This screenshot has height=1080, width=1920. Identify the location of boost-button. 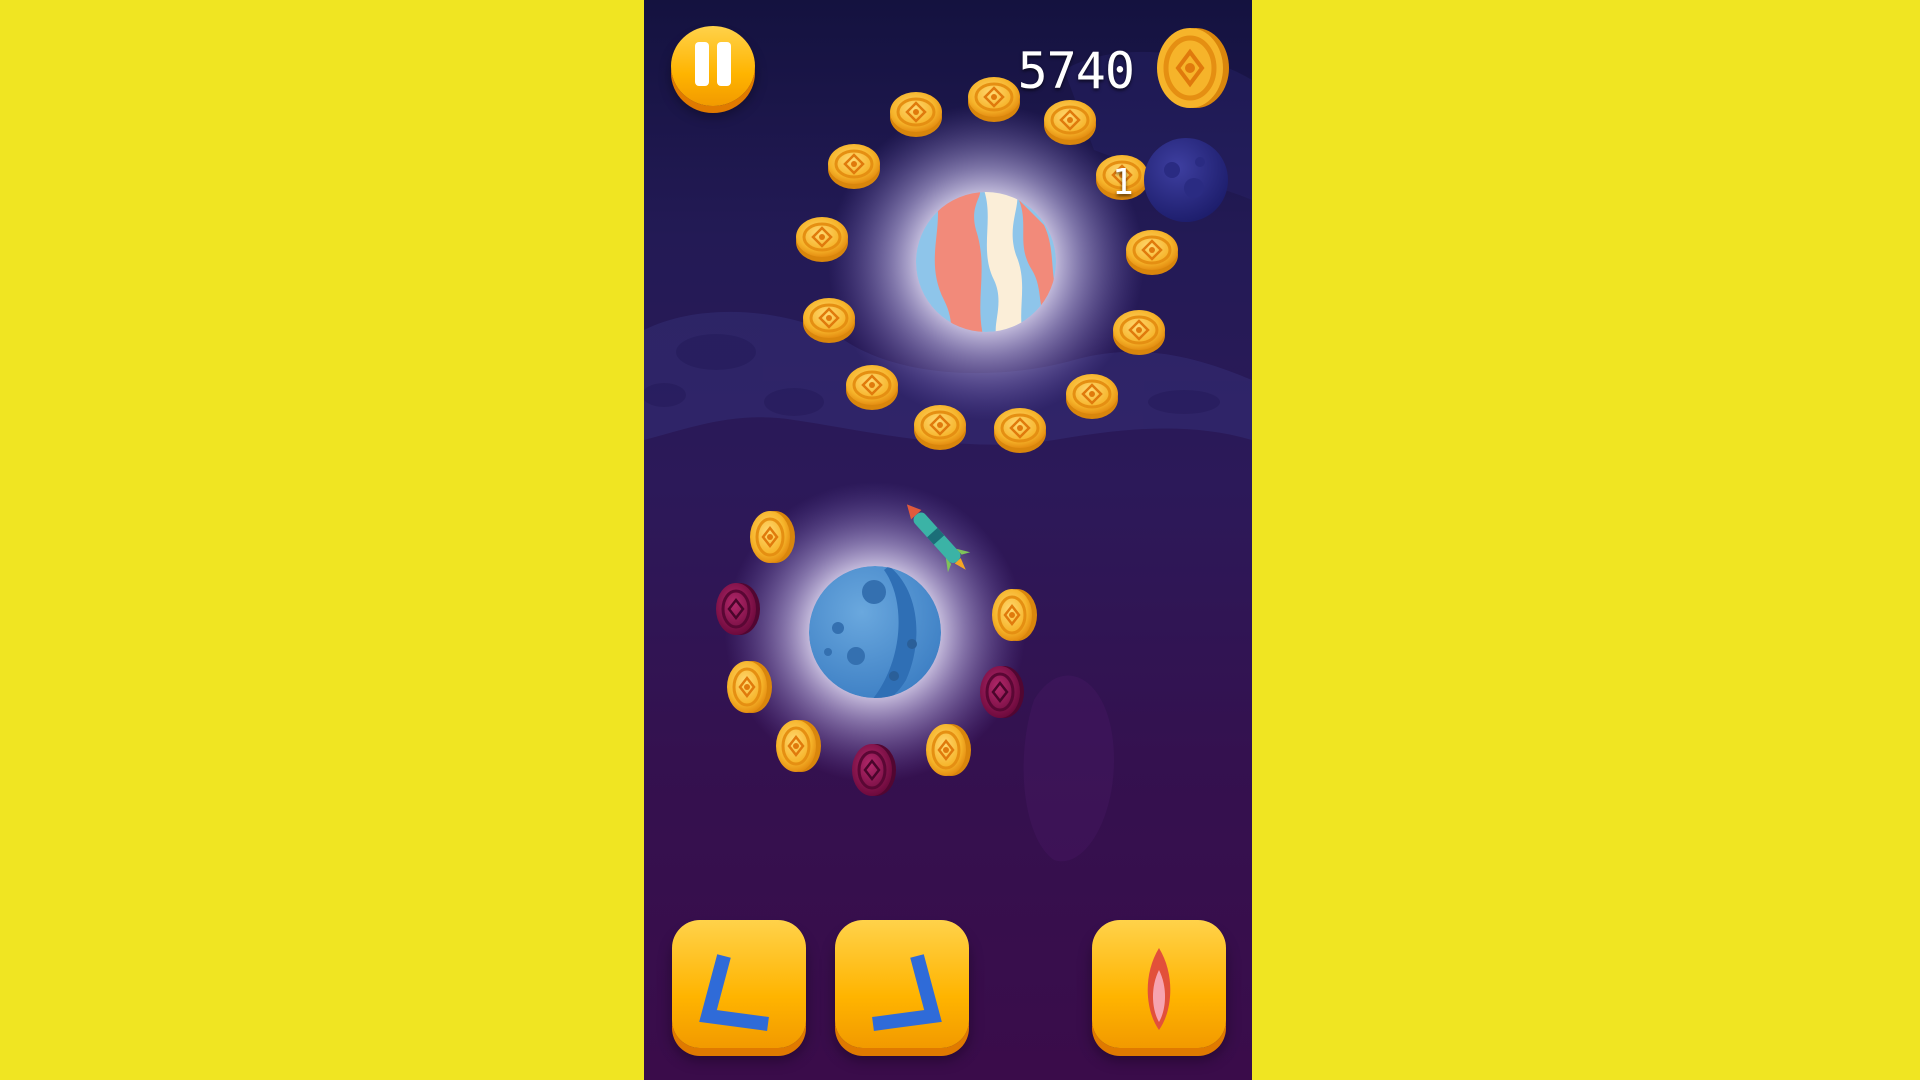
(1159, 984).